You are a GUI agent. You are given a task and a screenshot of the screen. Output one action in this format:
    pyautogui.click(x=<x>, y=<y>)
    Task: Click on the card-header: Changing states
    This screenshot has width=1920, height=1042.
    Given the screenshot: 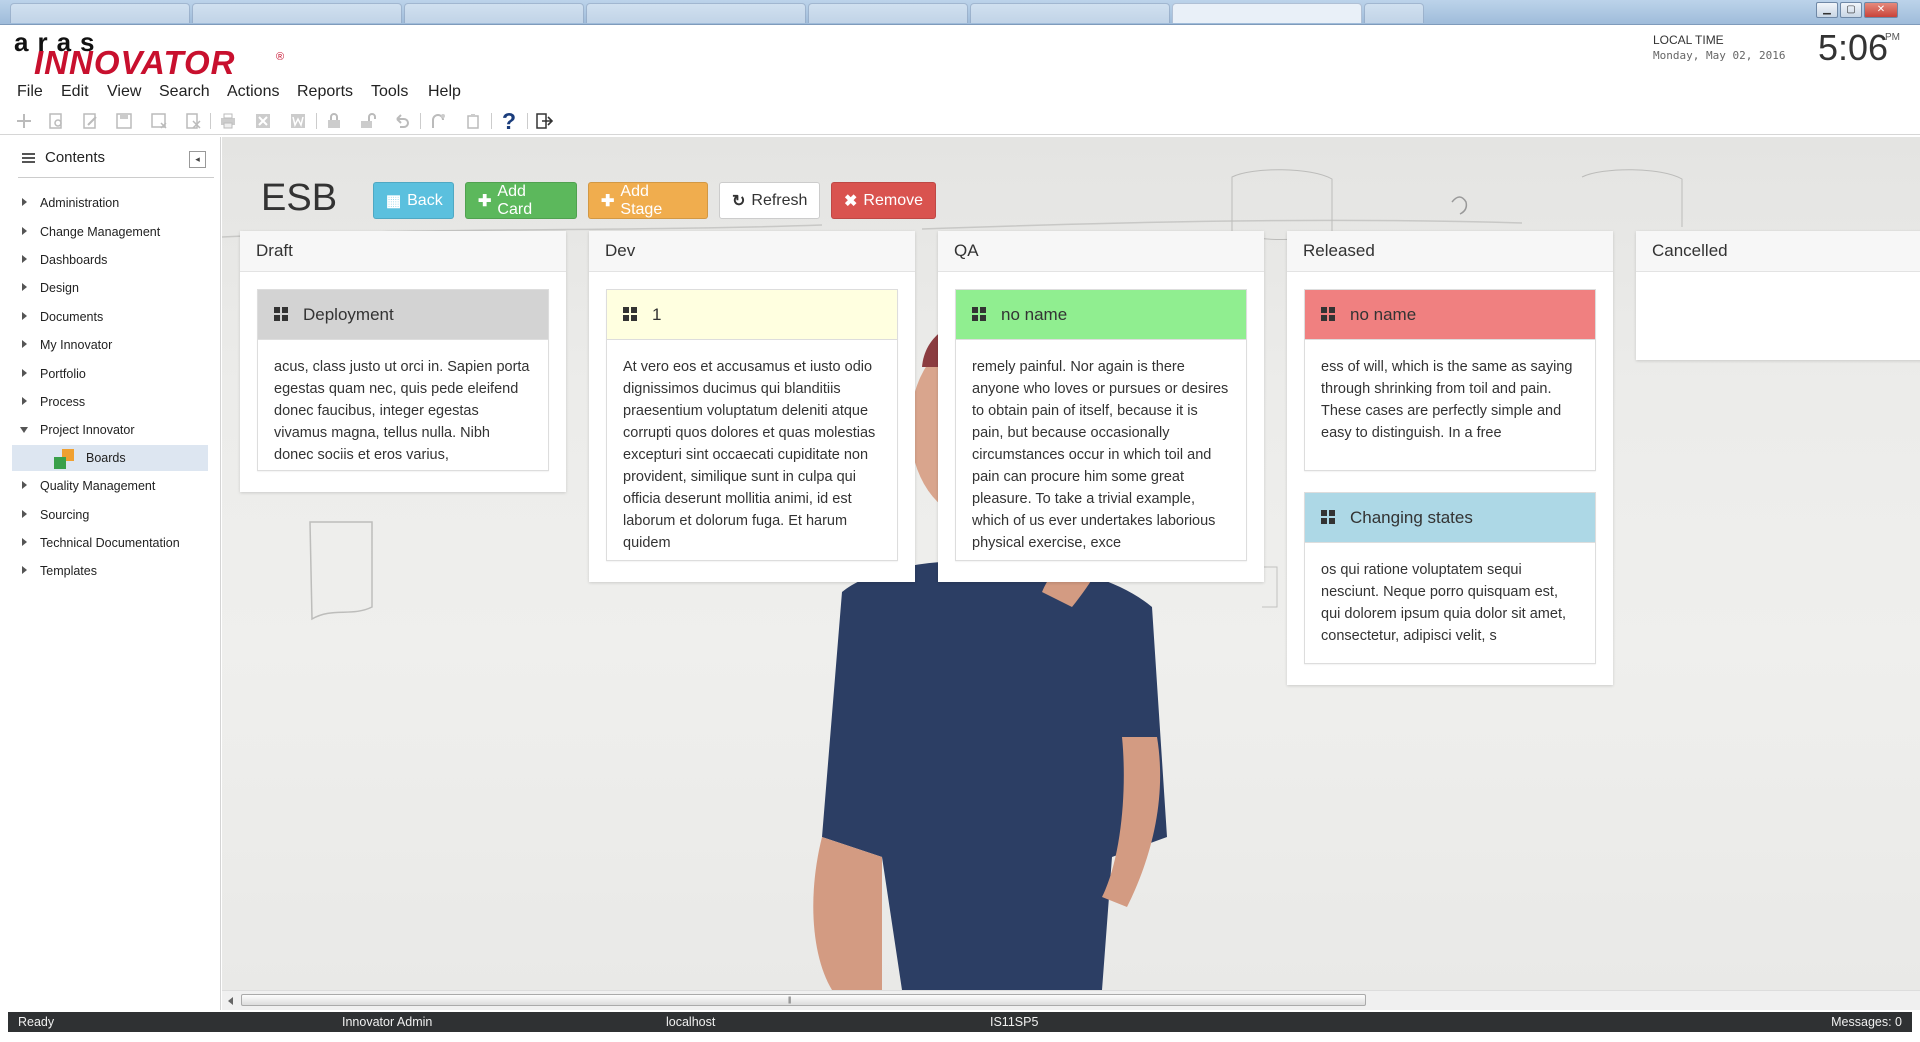 What is the action you would take?
    pyautogui.click(x=1450, y=518)
    